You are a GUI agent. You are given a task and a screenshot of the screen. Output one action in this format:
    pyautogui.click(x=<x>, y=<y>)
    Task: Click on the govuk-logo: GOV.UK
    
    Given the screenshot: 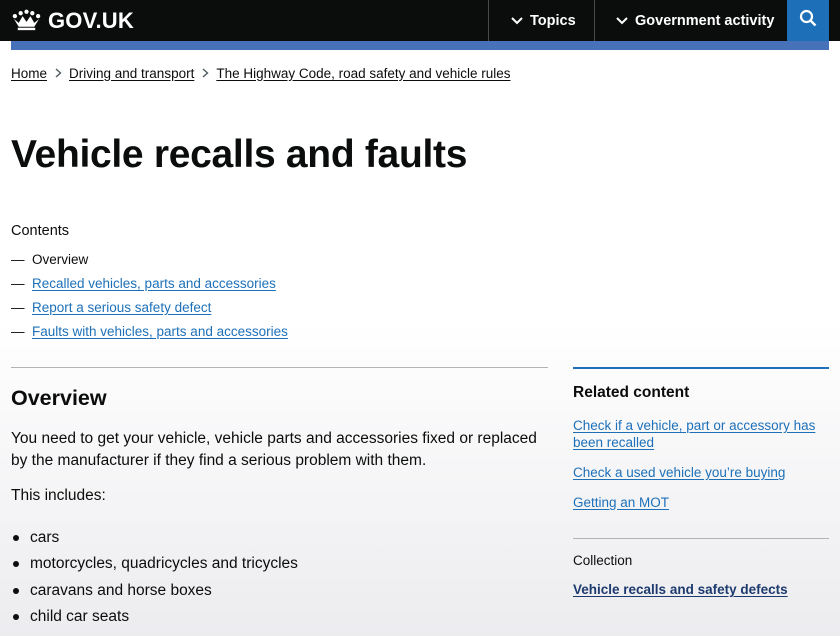 What is the action you would take?
    pyautogui.click(x=72, y=21)
    